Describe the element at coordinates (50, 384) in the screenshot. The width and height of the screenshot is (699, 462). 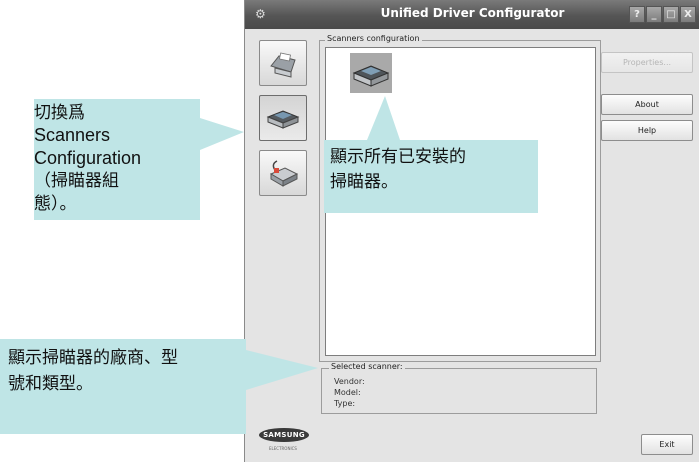
I see `callout-details-line2: 號和類型。` at that location.